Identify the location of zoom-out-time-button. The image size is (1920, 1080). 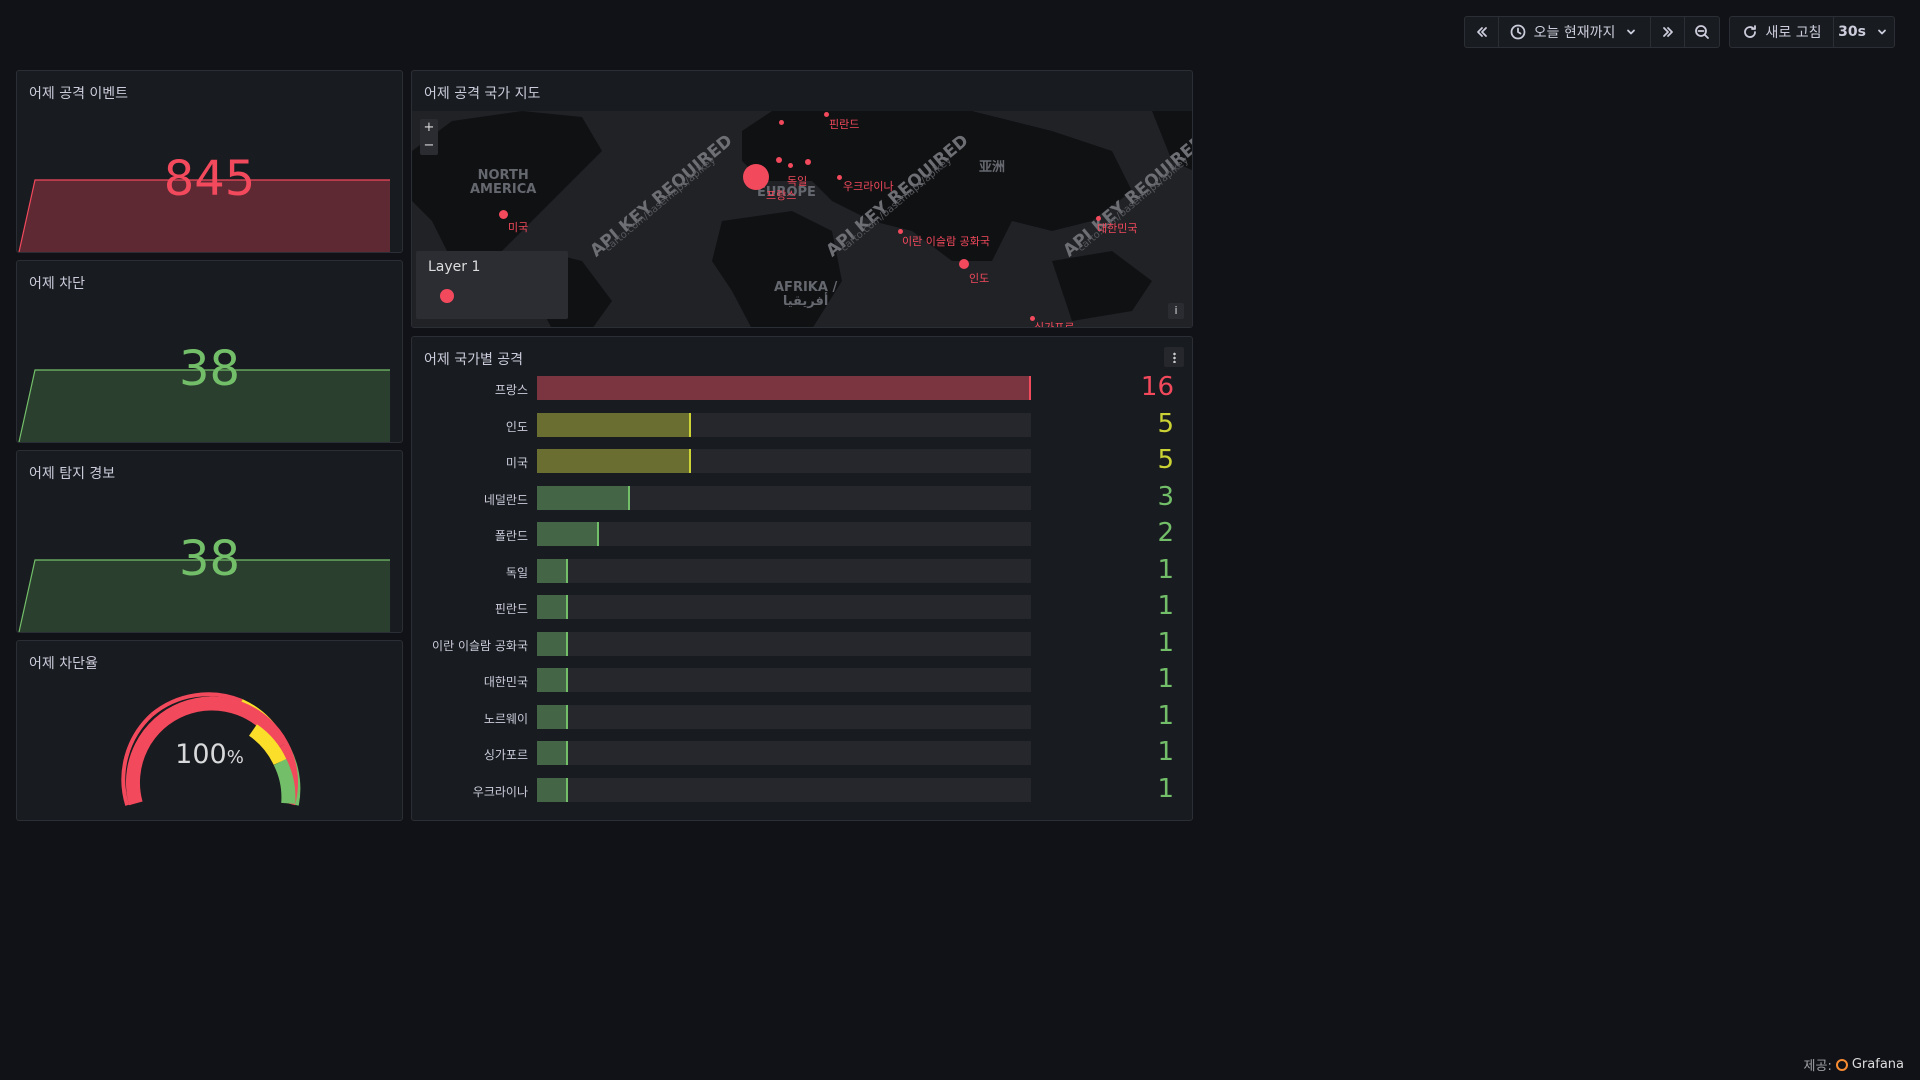
(1702, 32).